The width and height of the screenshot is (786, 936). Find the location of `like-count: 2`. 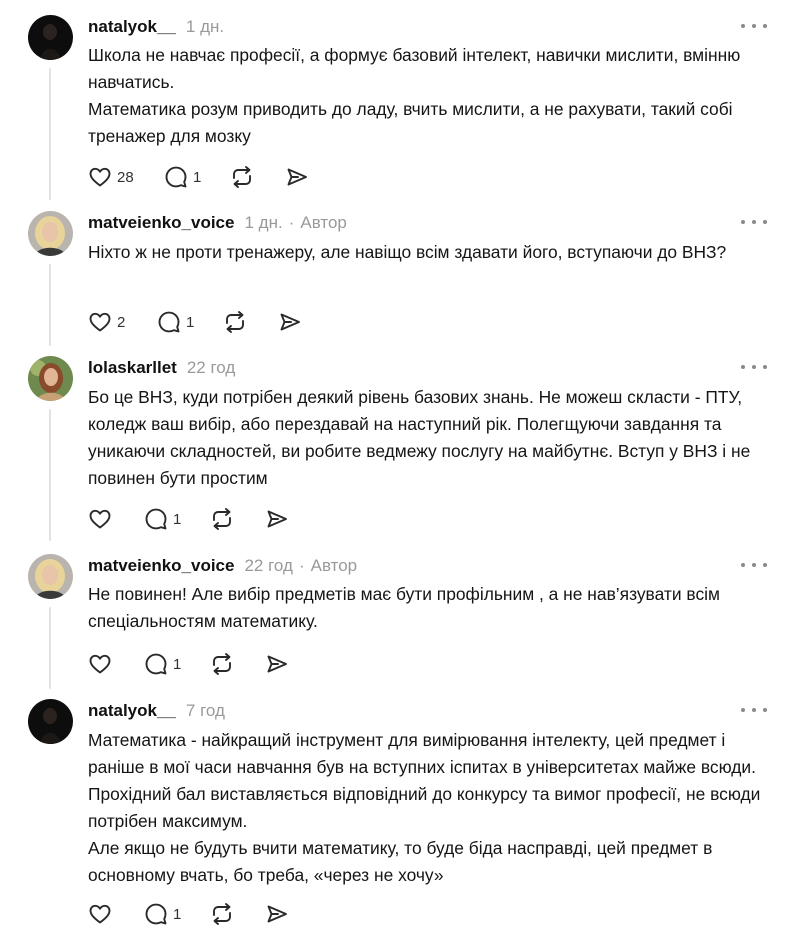

like-count: 2 is located at coordinates (121, 322).